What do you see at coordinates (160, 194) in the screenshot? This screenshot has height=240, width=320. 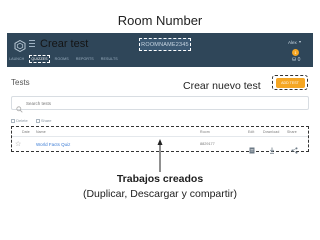 I see `trabajos-creados-subtitle: (Duplicar, Descargar y compartir)` at bounding box center [160, 194].